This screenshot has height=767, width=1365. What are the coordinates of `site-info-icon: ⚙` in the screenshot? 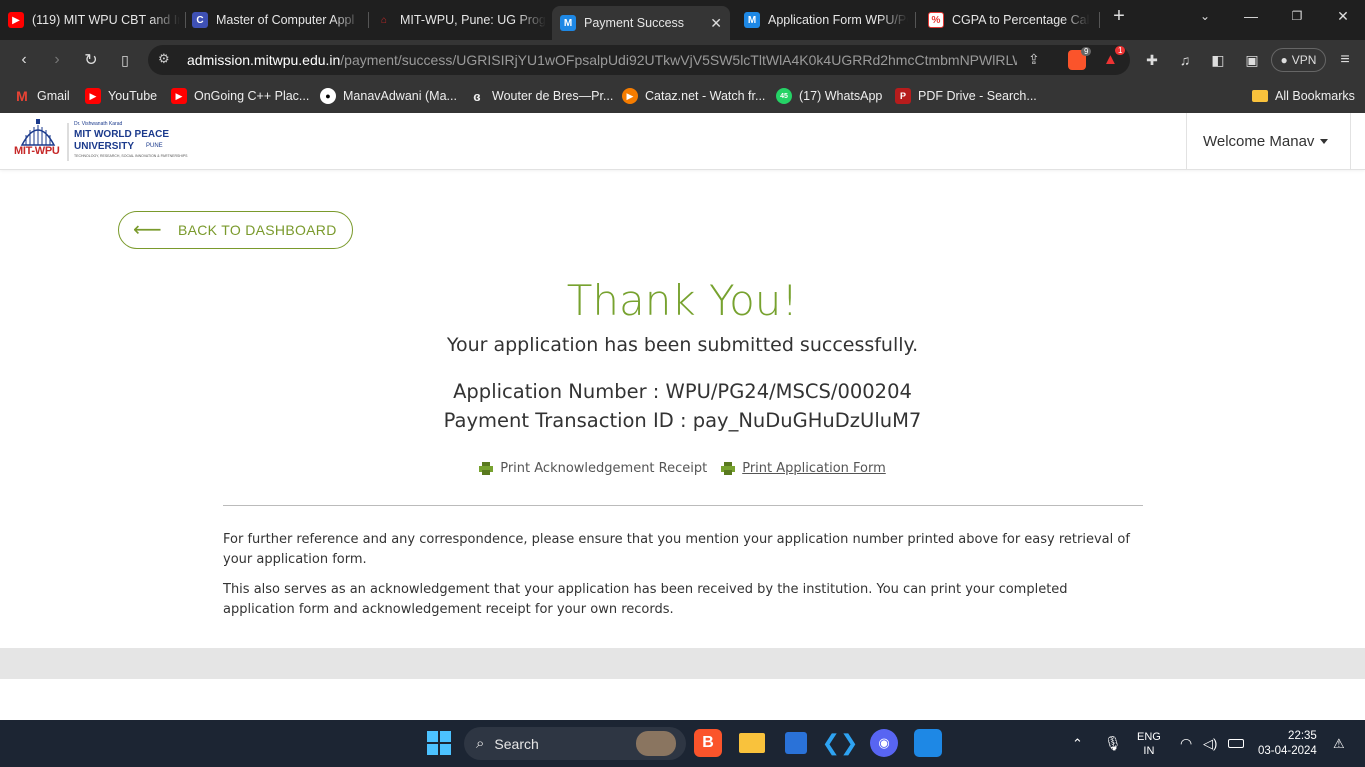 It's located at (164, 59).